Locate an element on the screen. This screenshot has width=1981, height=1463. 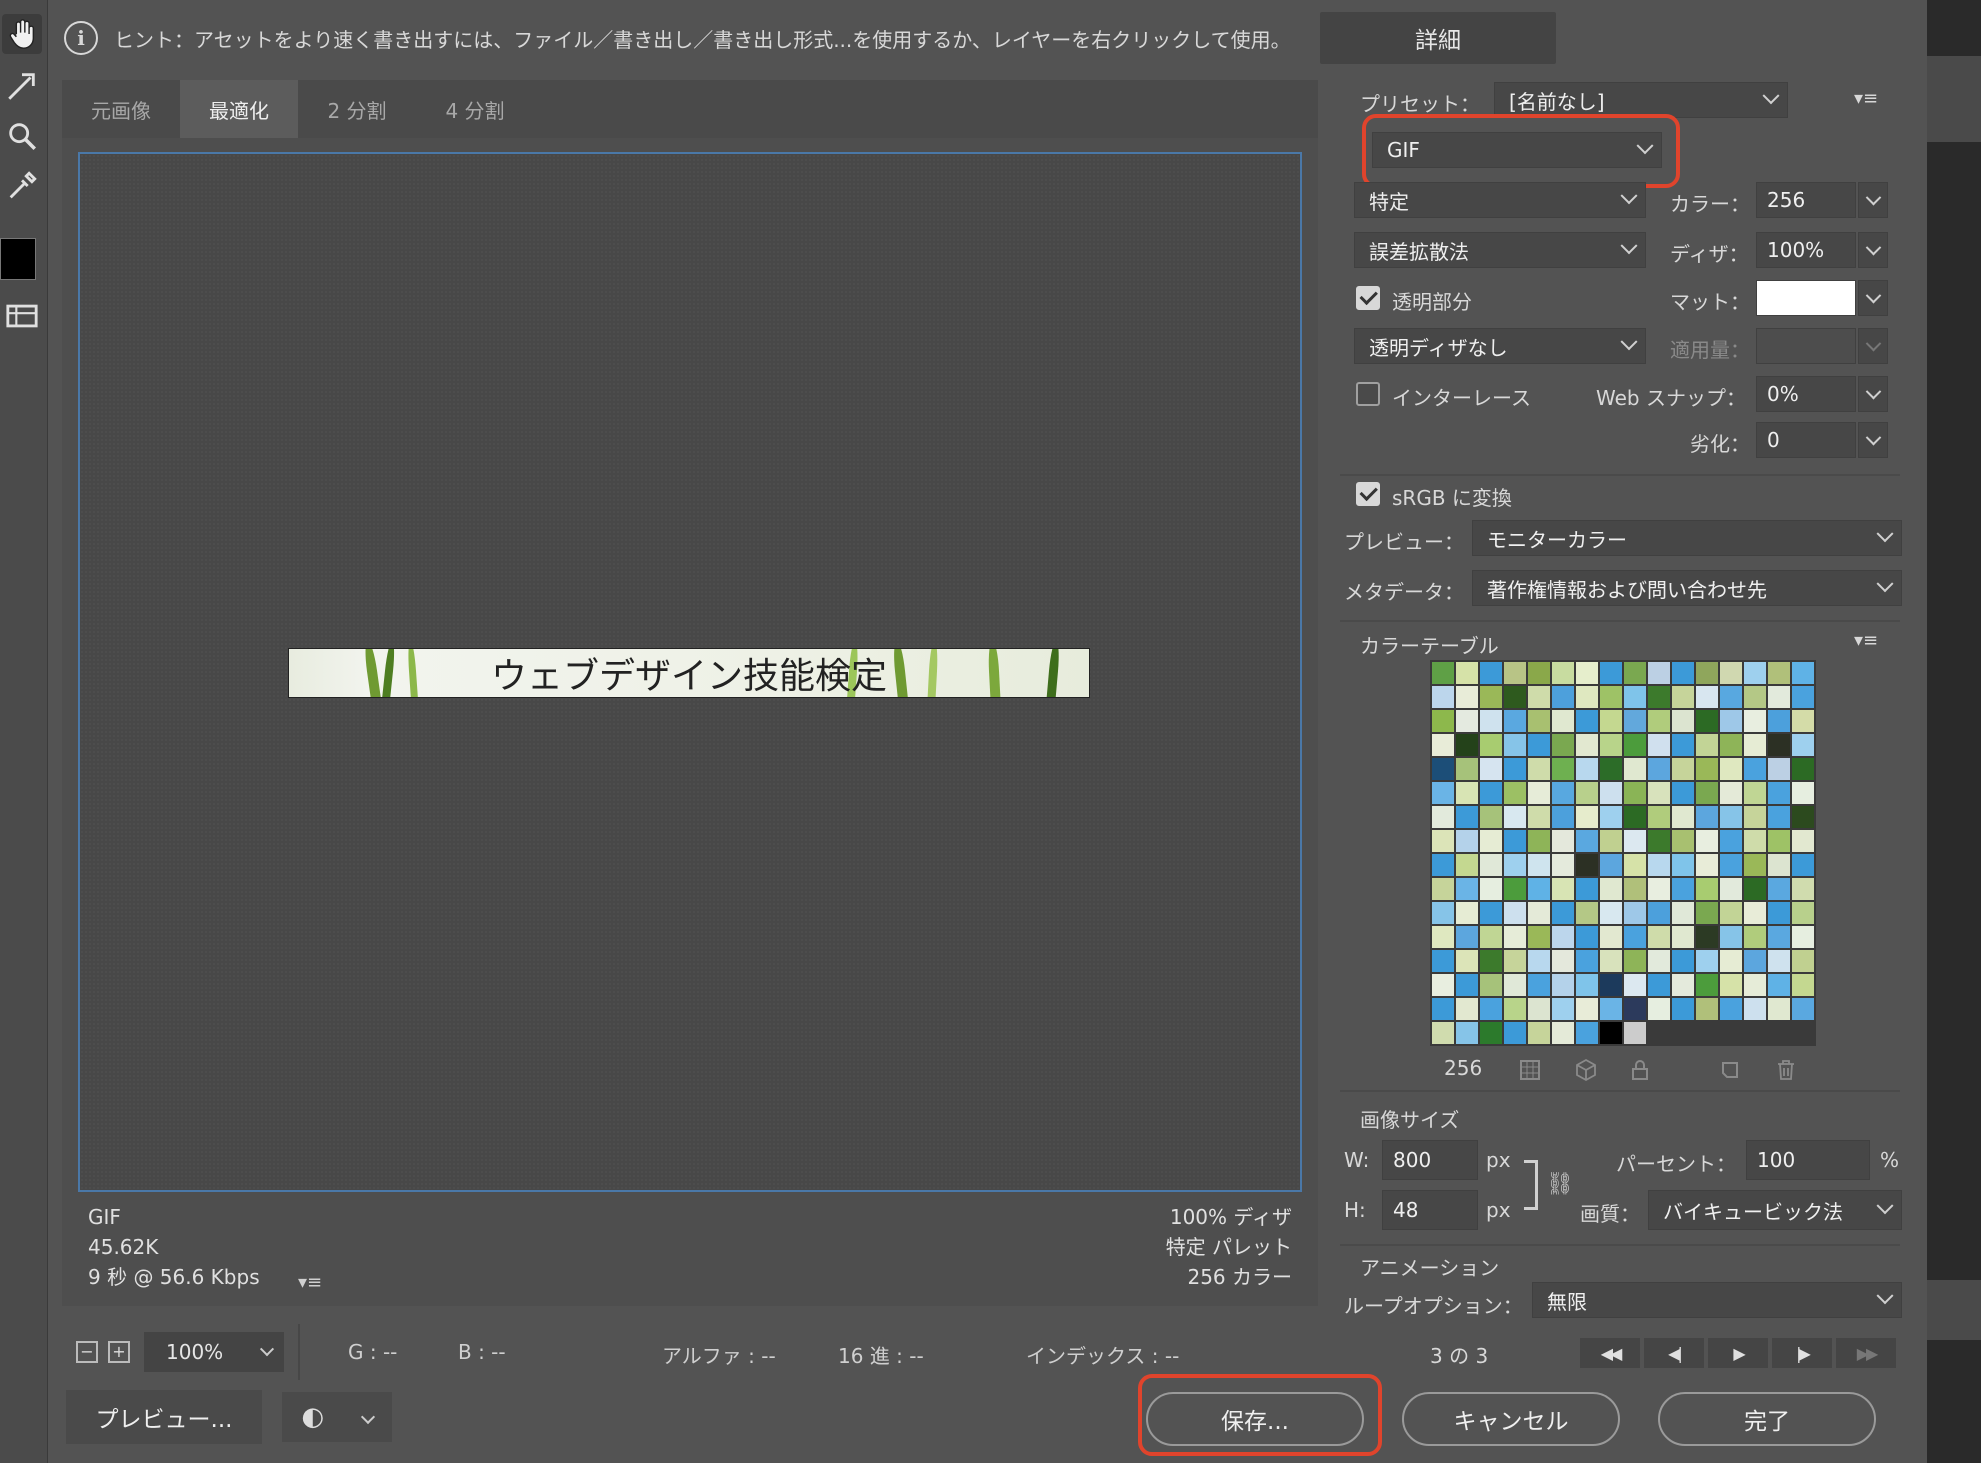
detail-button: 詳細 is located at coordinates (1438, 38).